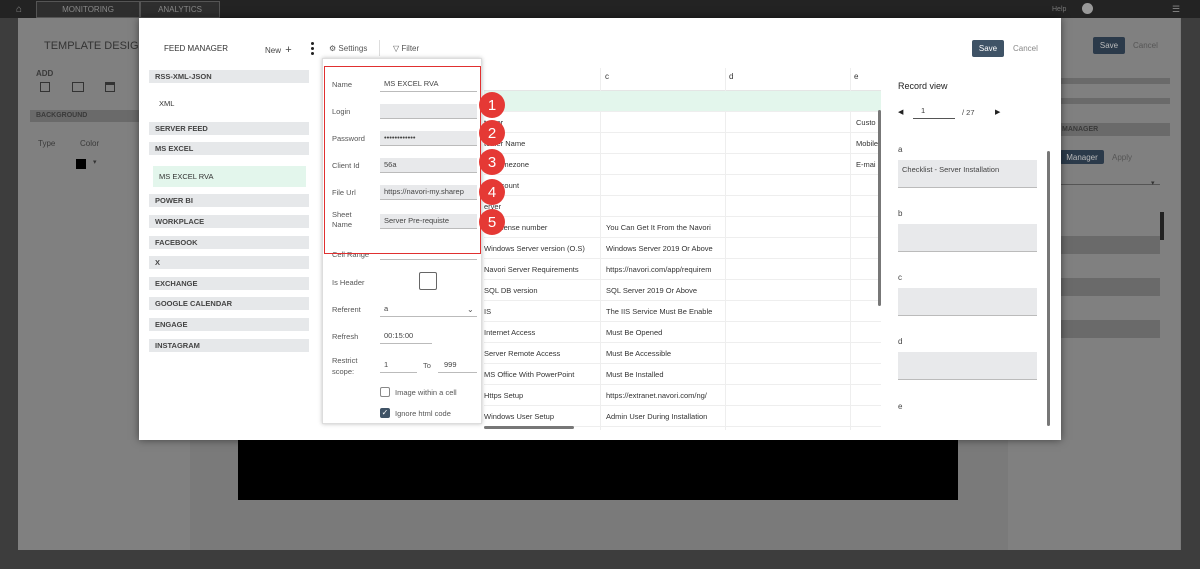 The width and height of the screenshot is (1200, 569). I want to click on table-row: 1(SQL DB versionSQL Server 2019 Or Above, so click(673, 290).